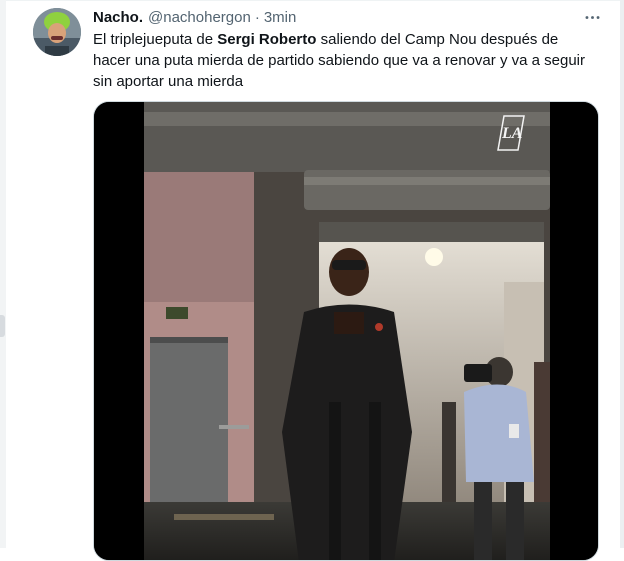 The height and width of the screenshot is (561, 624). What do you see at coordinates (622, 274) in the screenshot?
I see `right-edge-scrollbar` at bounding box center [622, 274].